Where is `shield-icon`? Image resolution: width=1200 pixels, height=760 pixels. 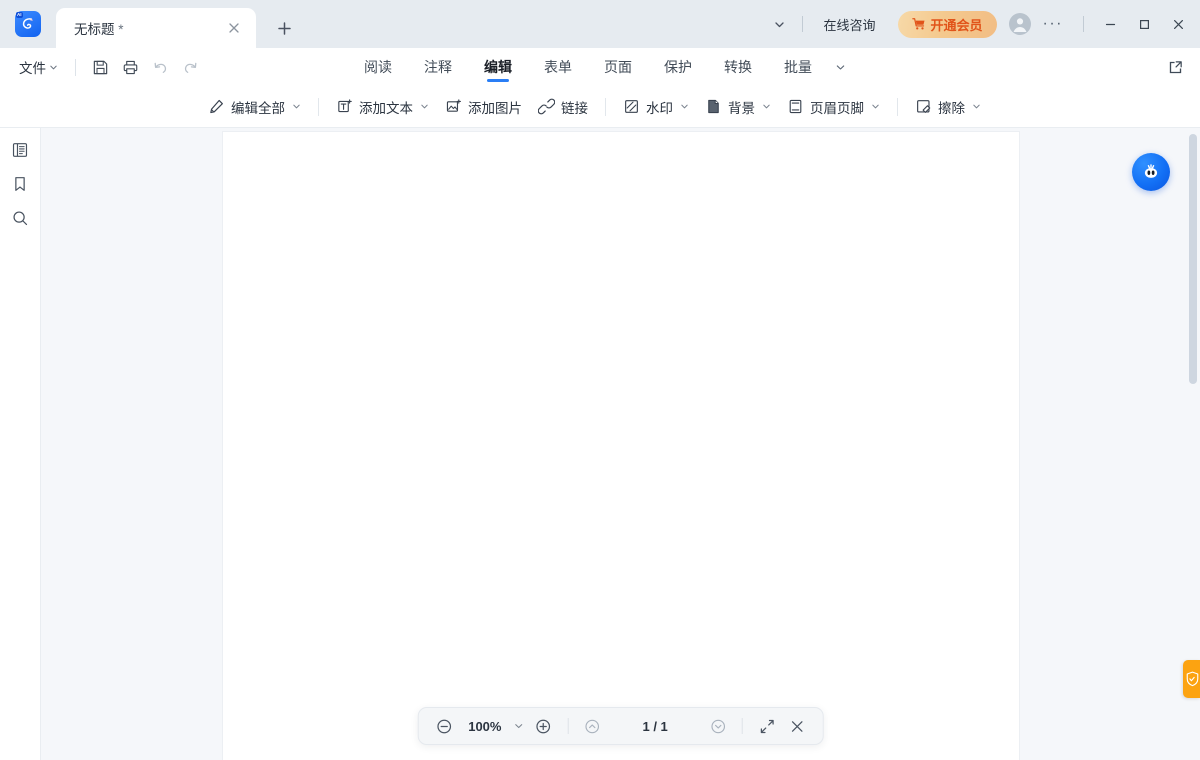 shield-icon is located at coordinates (1192, 679).